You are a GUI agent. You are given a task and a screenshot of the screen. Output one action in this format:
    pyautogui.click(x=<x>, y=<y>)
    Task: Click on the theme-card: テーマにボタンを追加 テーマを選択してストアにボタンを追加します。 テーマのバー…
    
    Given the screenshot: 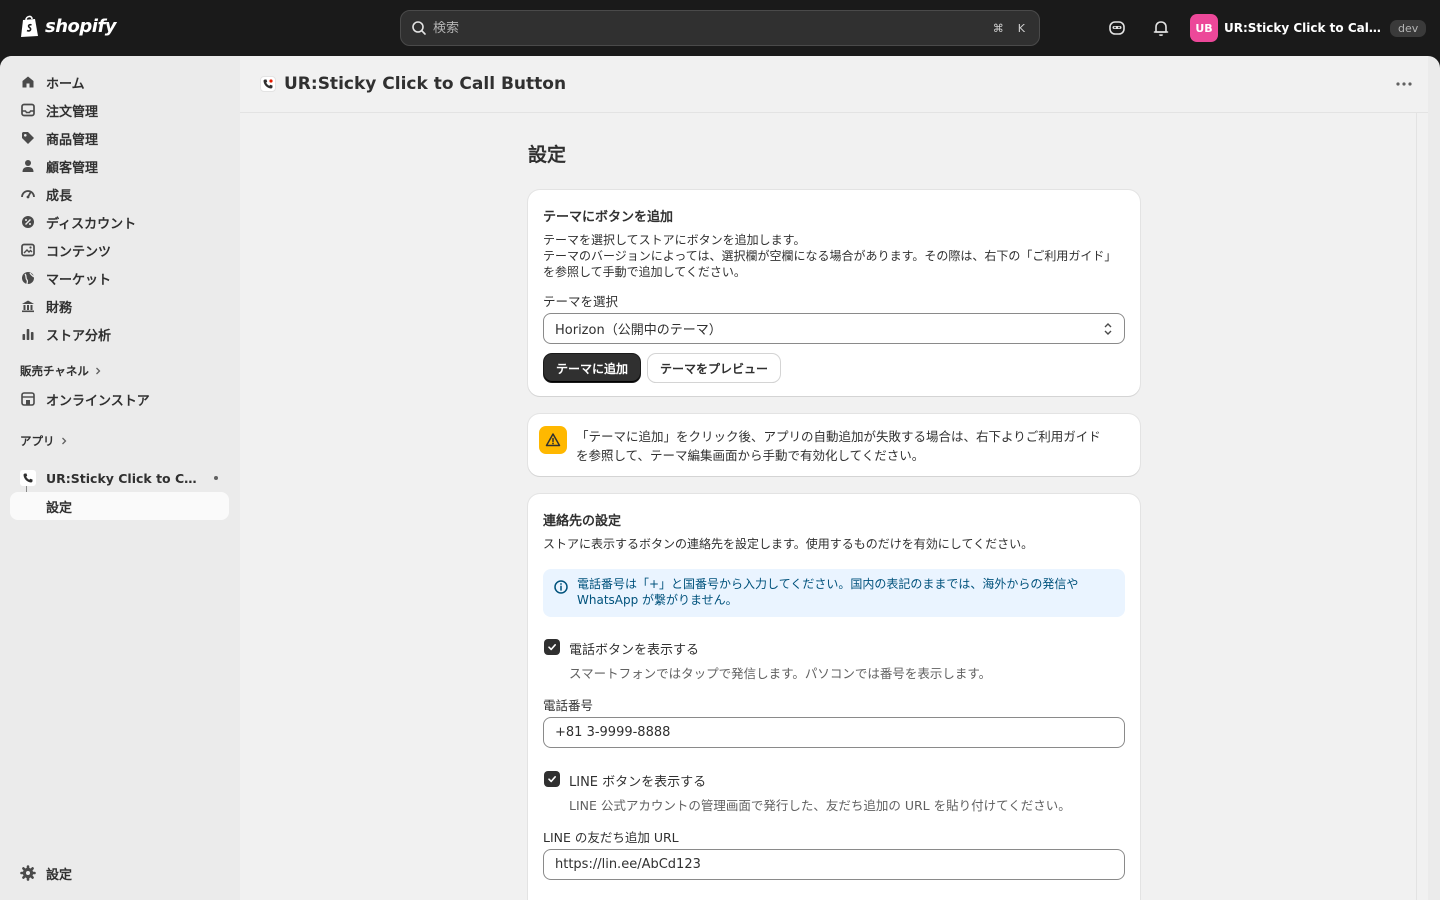 What is the action you would take?
    pyautogui.click(x=834, y=293)
    